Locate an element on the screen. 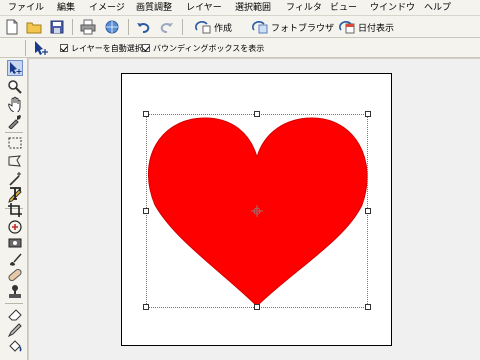 This screenshot has width=480, height=360. bbox-handle-bottom-right is located at coordinates (368, 307).